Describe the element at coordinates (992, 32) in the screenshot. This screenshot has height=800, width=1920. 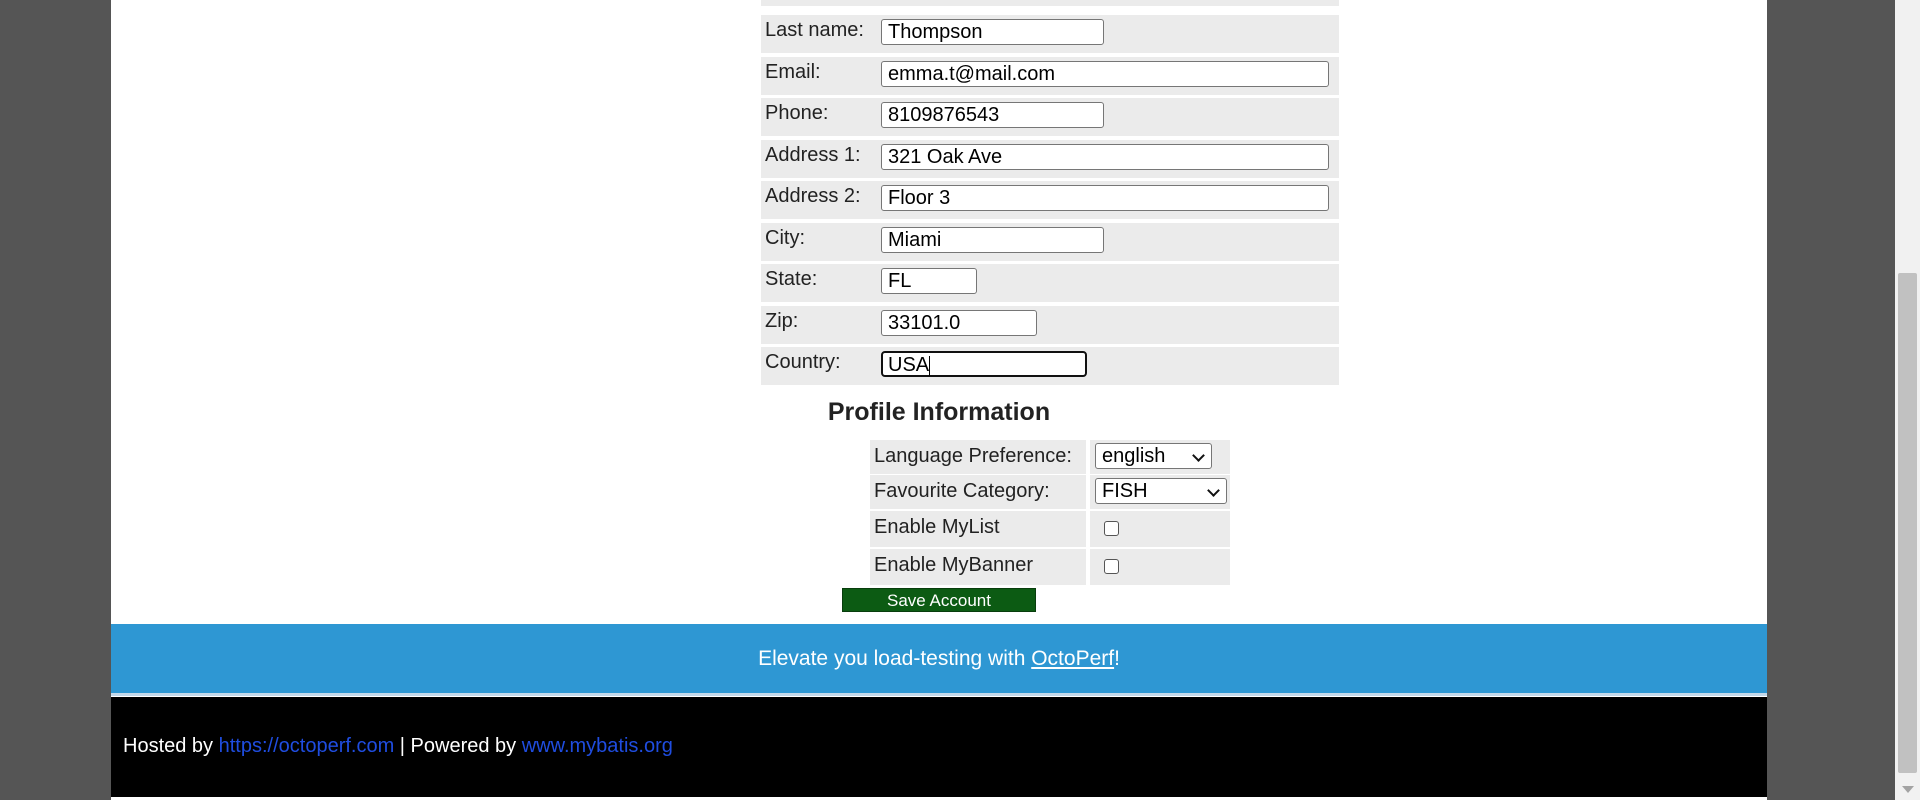
I see `last-name-field: Thompson` at that location.